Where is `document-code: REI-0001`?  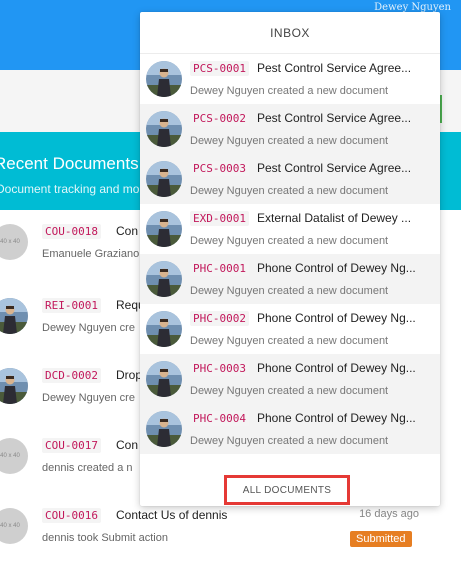 document-code: REI-0001 is located at coordinates (71, 305).